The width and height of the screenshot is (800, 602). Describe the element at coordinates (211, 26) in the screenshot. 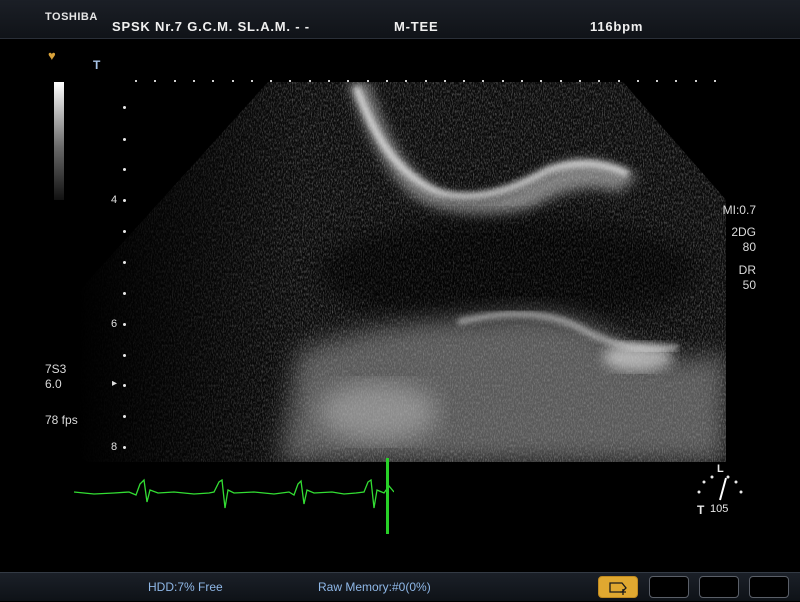

I see `institution-name: SPSK Nr.7 G.C.M. SL.A.M. - -` at that location.